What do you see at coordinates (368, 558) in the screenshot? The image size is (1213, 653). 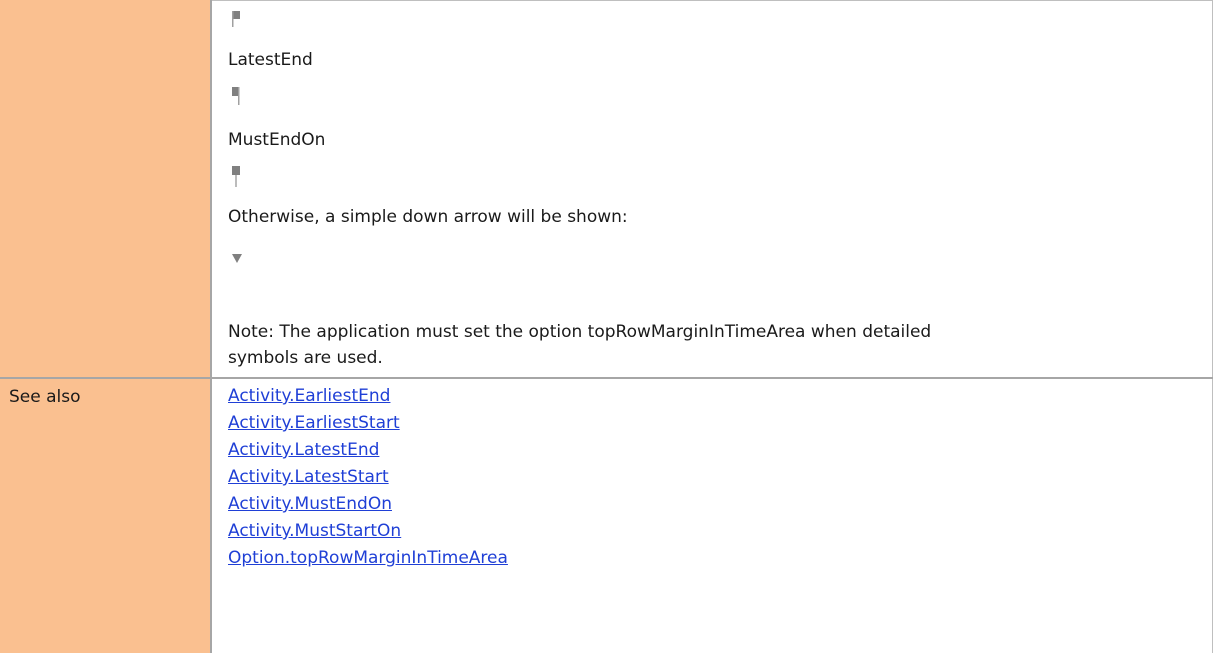 I see `link-option-top-row-margin: Option.topRowMarginInTimeArea` at bounding box center [368, 558].